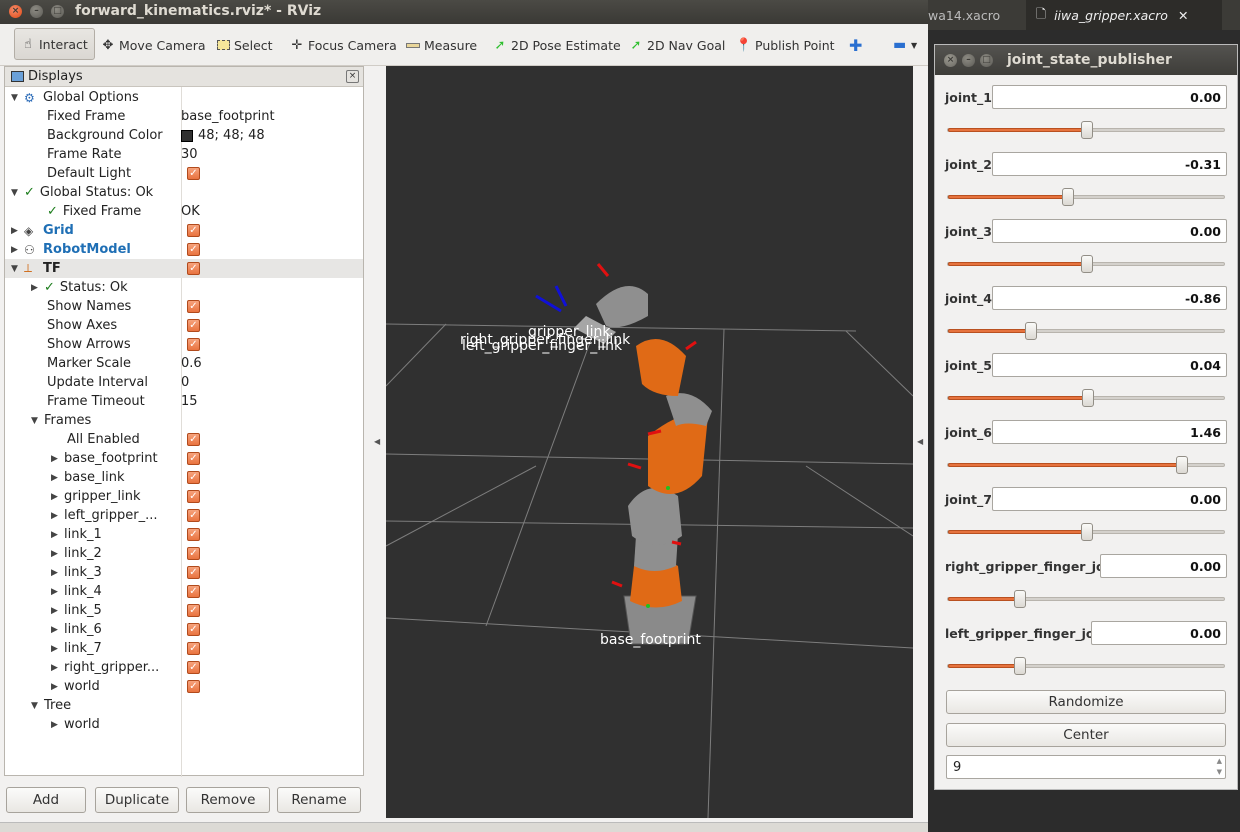  I want to click on spin-down-icon: ▼, so click(1219, 772).